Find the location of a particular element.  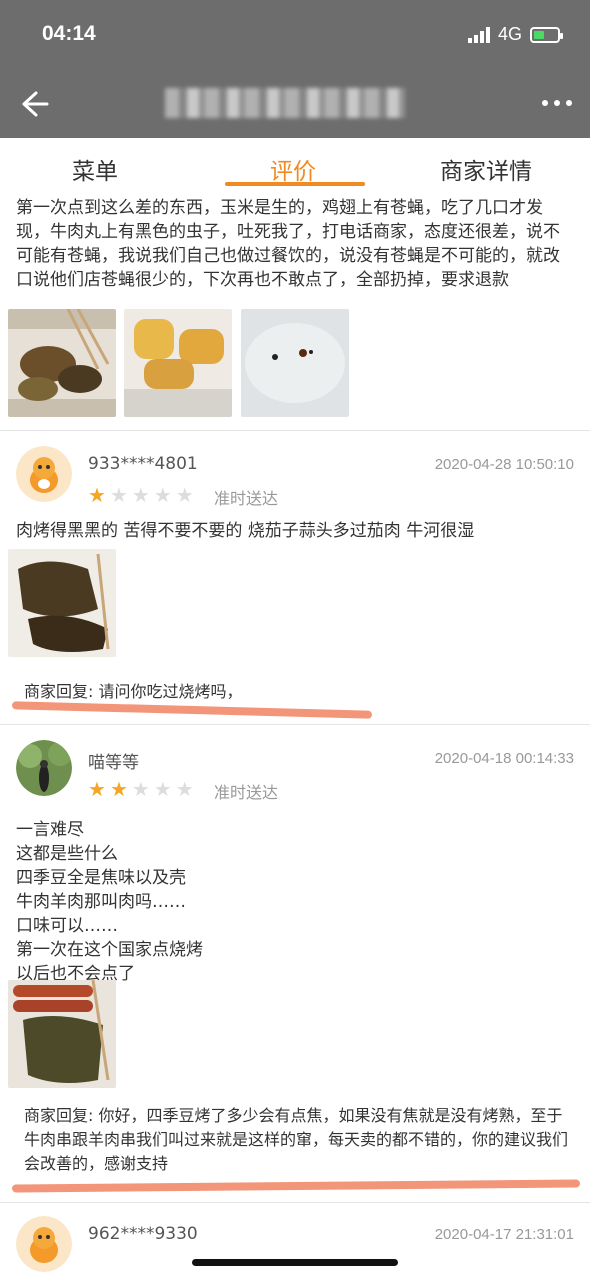

review-date: 2020-04-18 00:14:33 is located at coordinates (504, 758).